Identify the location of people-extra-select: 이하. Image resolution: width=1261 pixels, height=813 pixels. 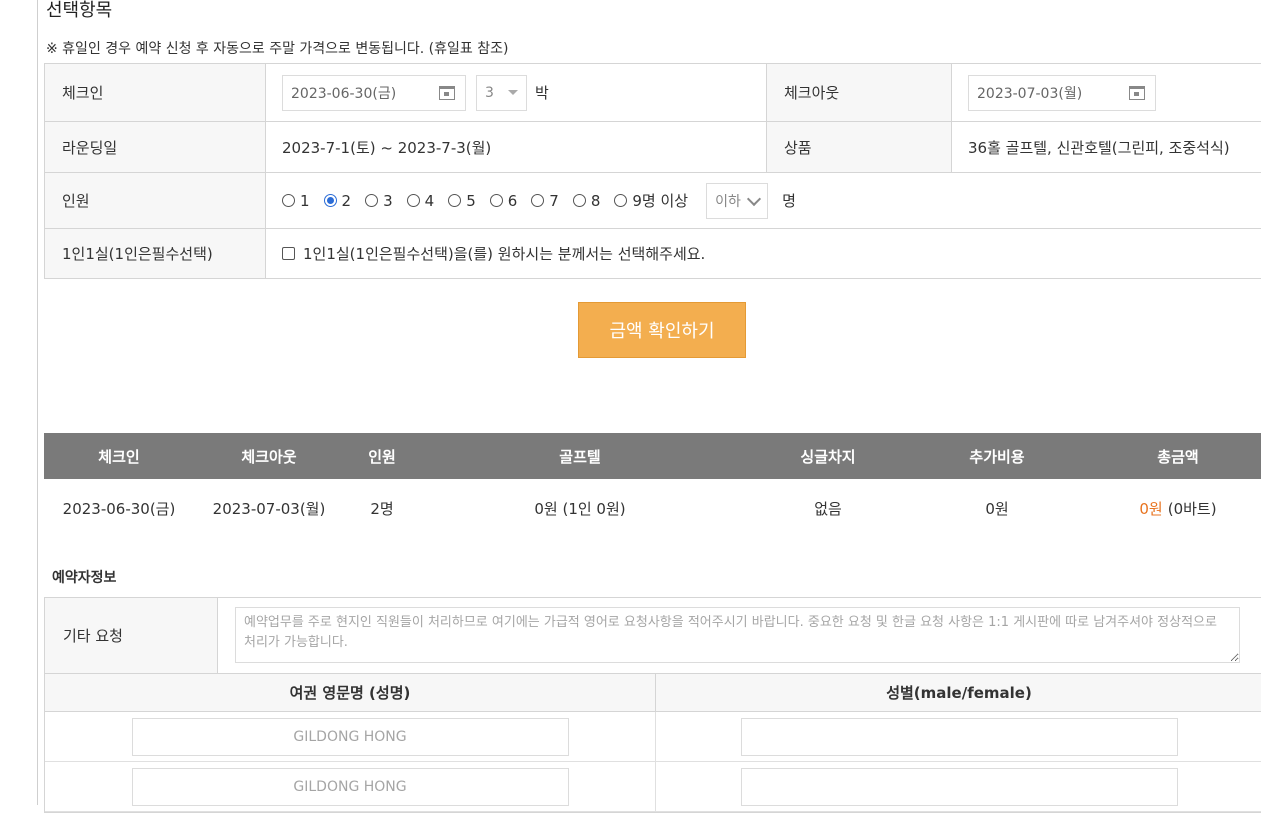
(737, 200).